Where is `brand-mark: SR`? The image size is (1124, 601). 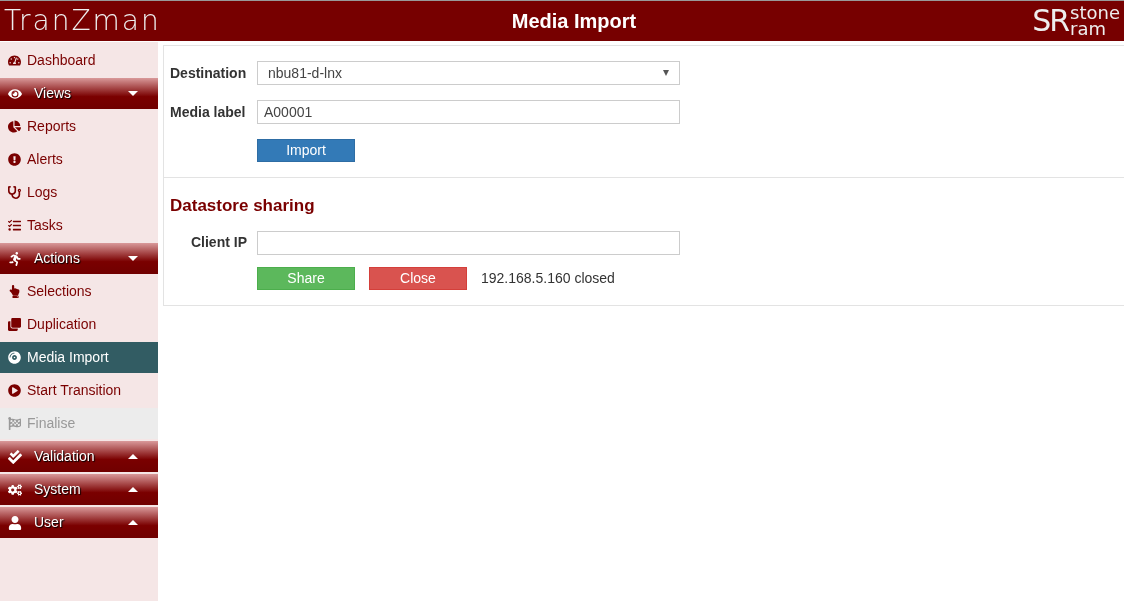 brand-mark: SR is located at coordinates (1050, 21).